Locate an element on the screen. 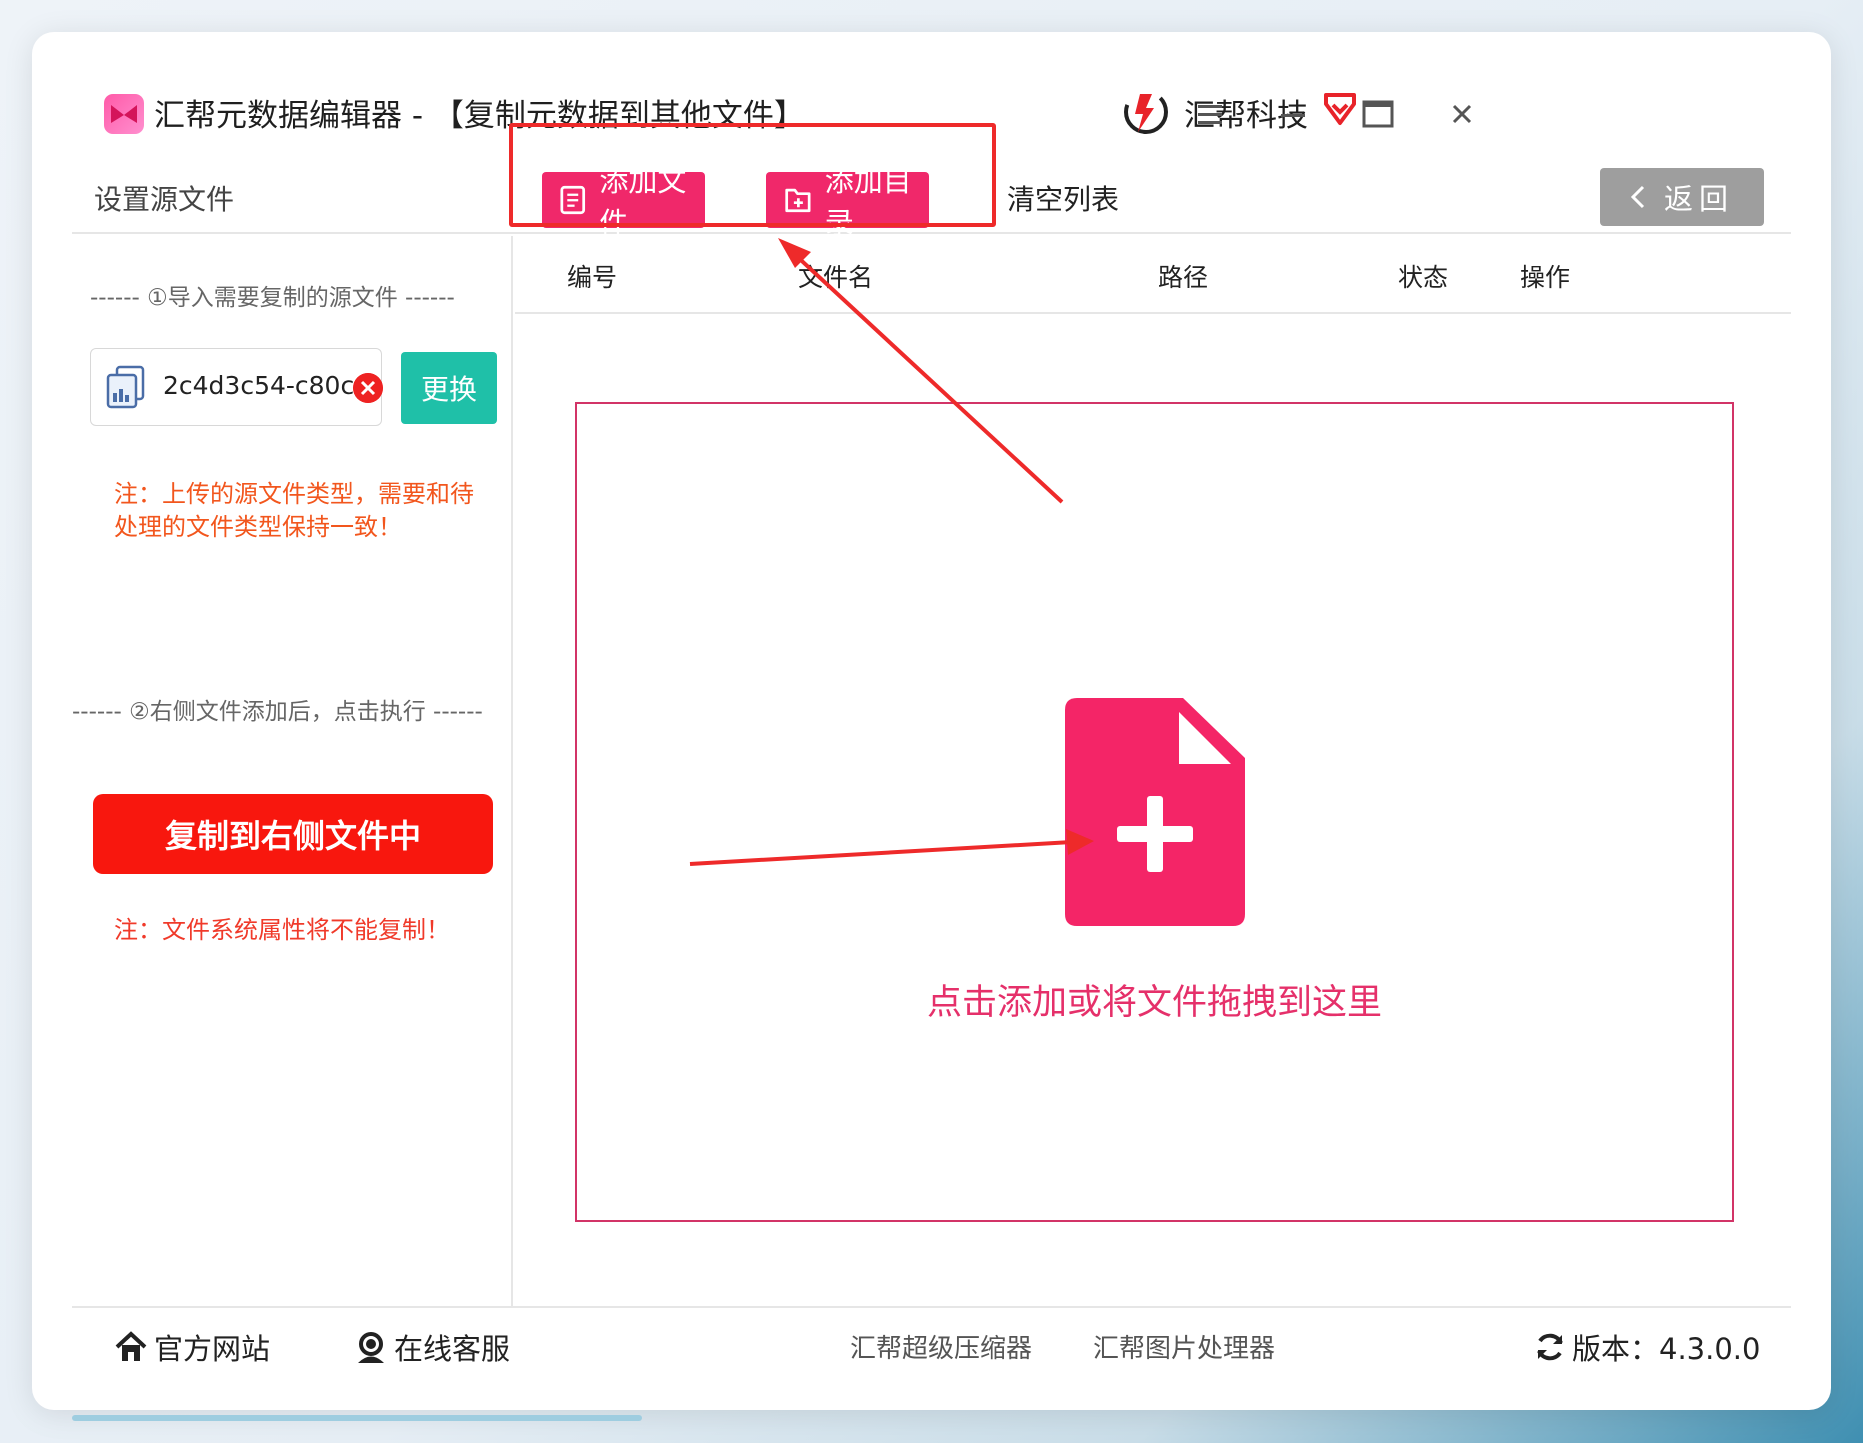 Image resolution: width=1863 pixels, height=1443 pixels. maximize-icon is located at coordinates (1378, 114).